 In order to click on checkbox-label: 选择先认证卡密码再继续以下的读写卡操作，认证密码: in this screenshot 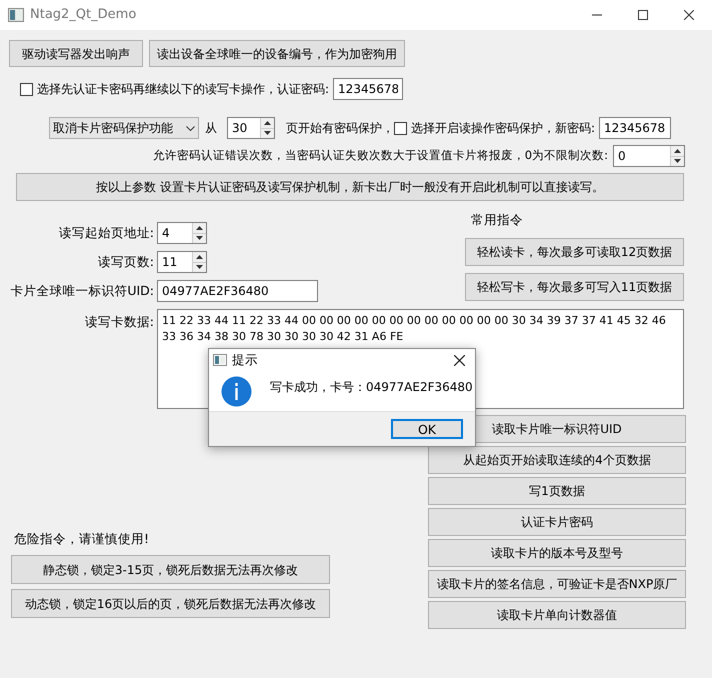, I will do `click(183, 89)`.